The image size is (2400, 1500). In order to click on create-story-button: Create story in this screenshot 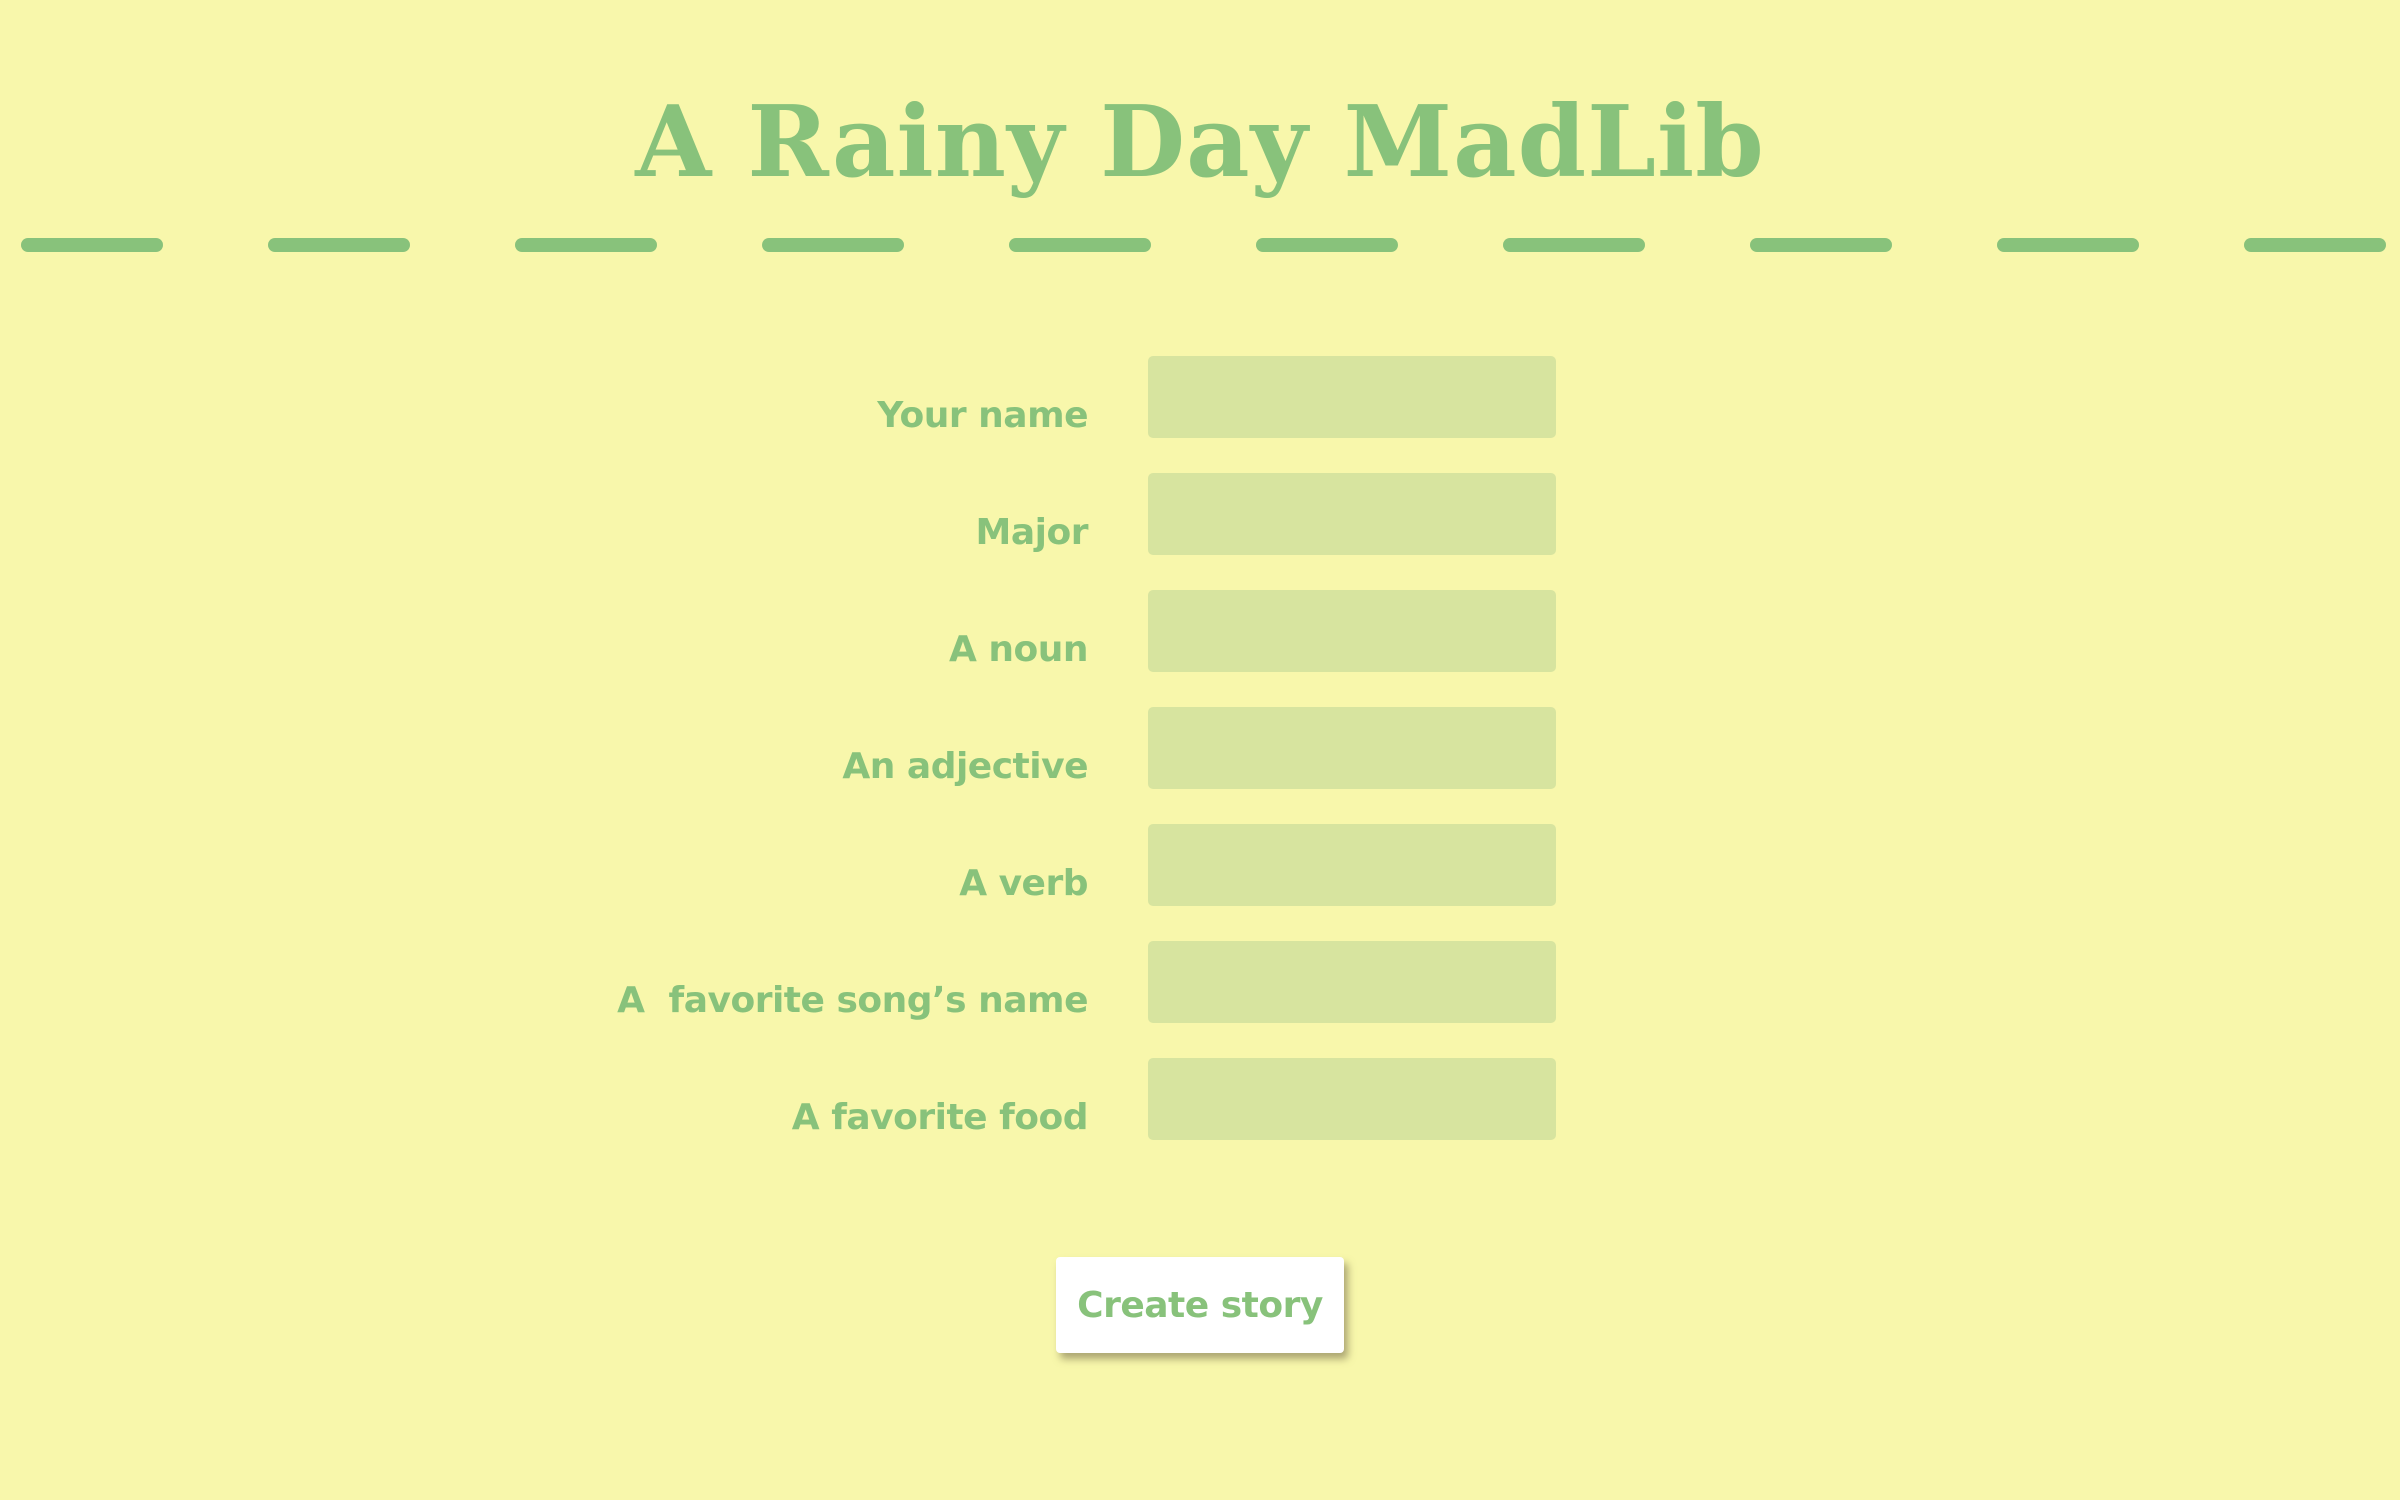, I will do `click(1200, 1305)`.